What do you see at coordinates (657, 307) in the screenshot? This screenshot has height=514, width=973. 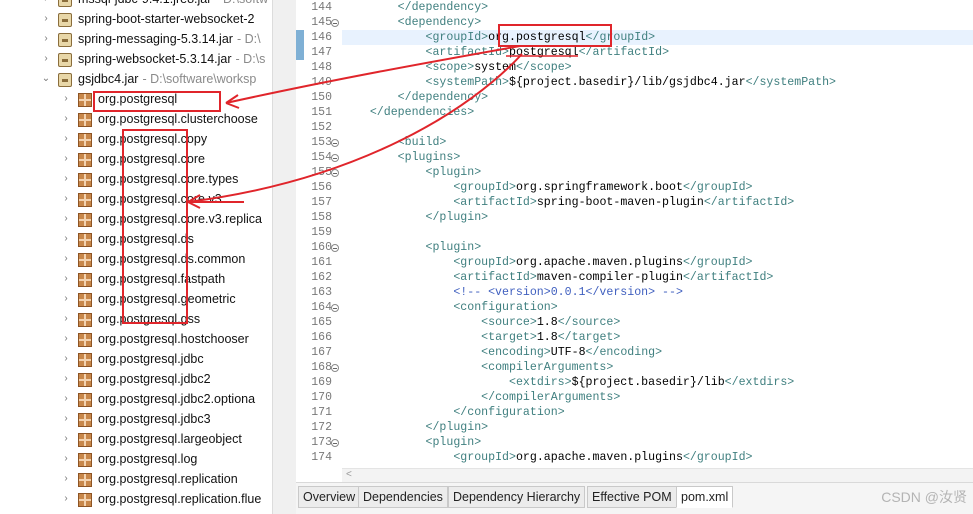 I see `code-line: <configuration>` at bounding box center [657, 307].